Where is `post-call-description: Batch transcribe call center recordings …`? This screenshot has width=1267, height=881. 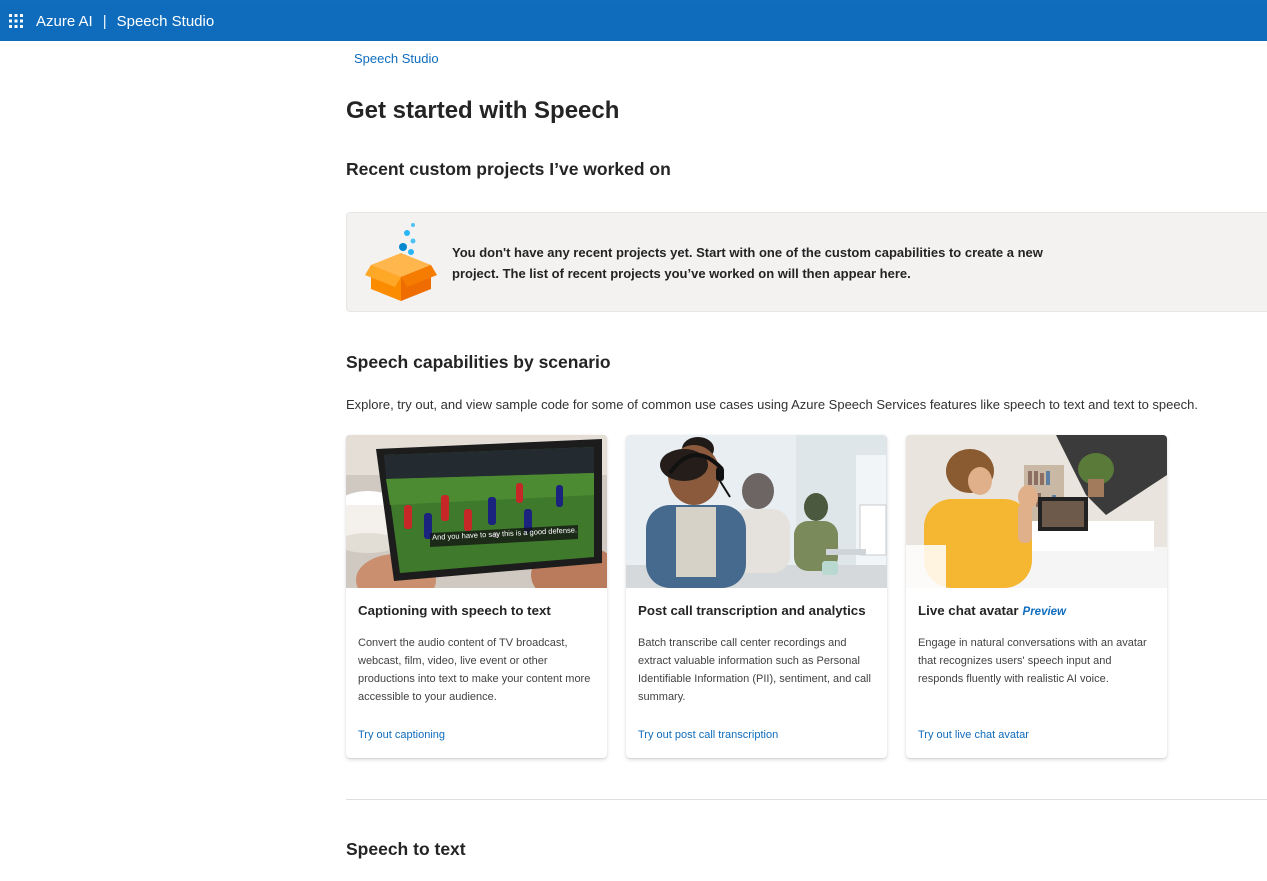
post-call-description: Batch transcribe call center recordings … is located at coordinates (754, 670).